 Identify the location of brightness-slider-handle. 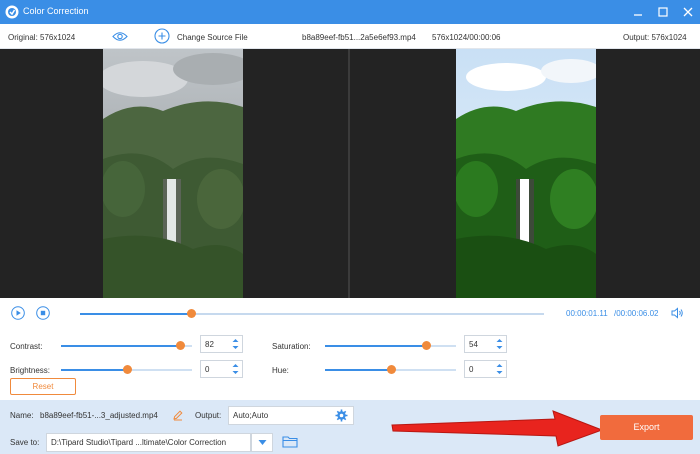
(127, 369).